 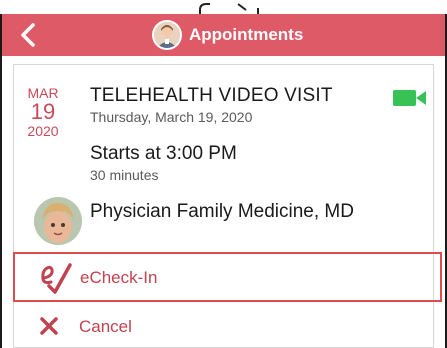 I want to click on nav-title-group: Appointments, so click(x=227, y=35).